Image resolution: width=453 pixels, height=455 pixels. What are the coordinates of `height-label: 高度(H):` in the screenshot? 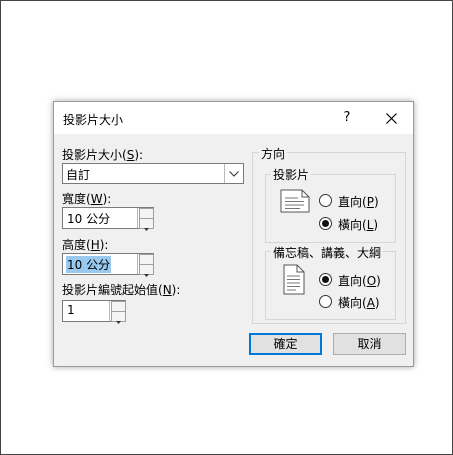 It's located at (85, 245).